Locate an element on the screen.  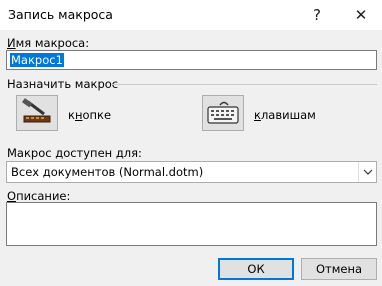
cancel-button: Отмена is located at coordinates (339, 269).